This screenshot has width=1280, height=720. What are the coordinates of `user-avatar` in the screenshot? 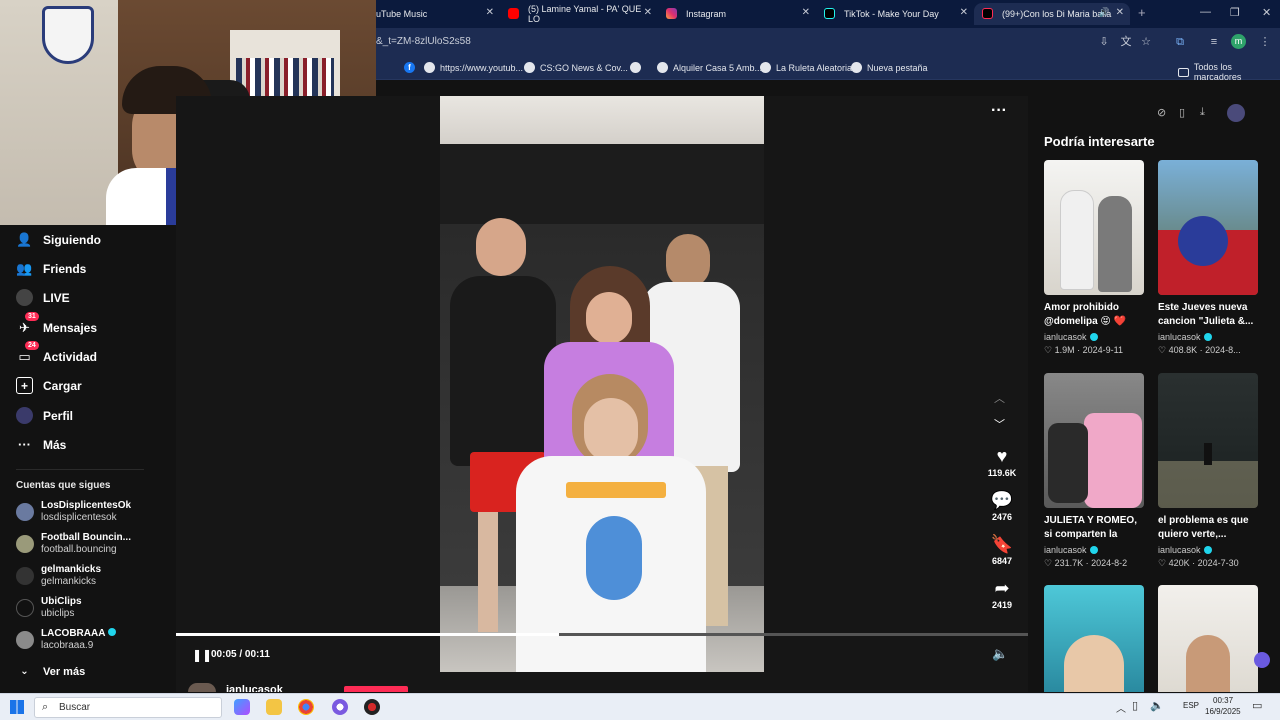 It's located at (1236, 113).